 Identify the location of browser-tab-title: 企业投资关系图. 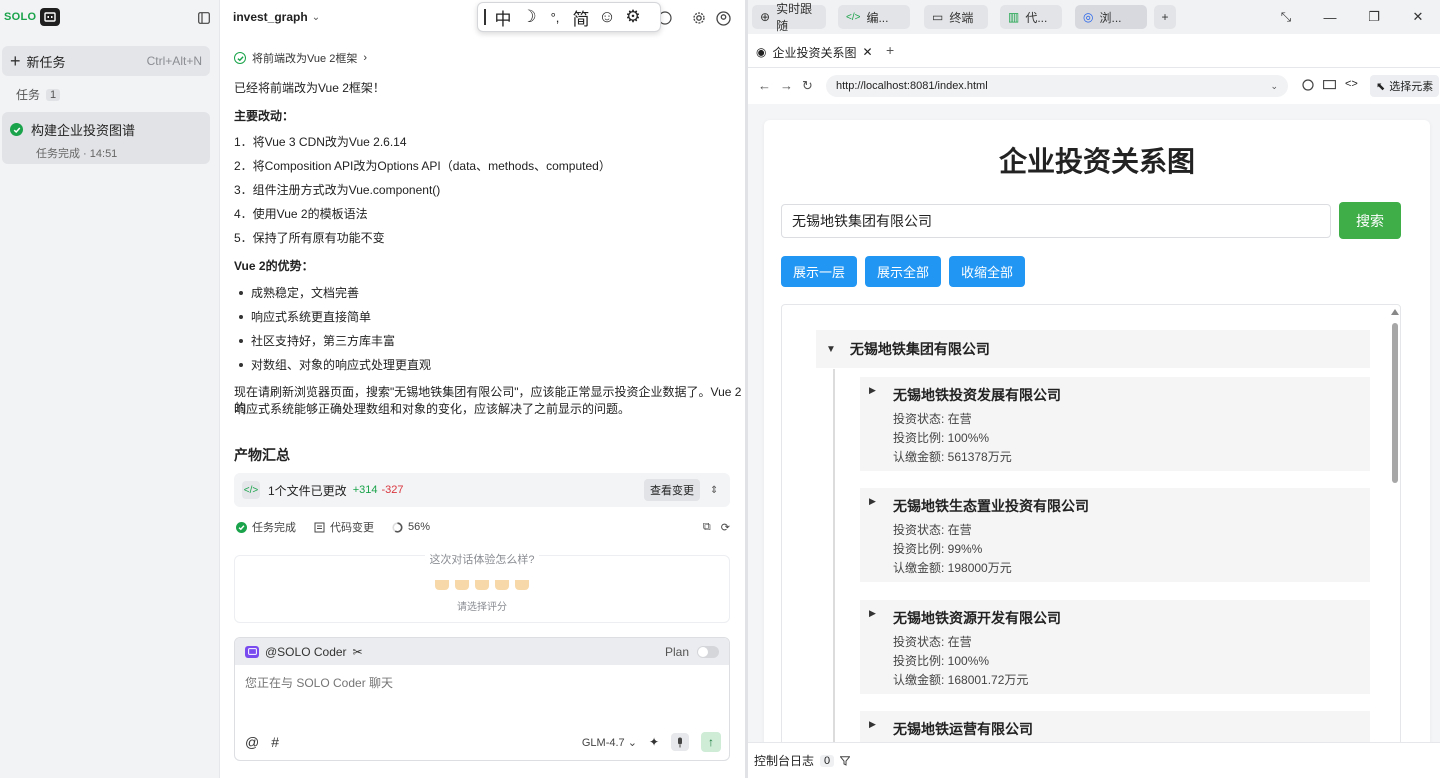
(814, 52).